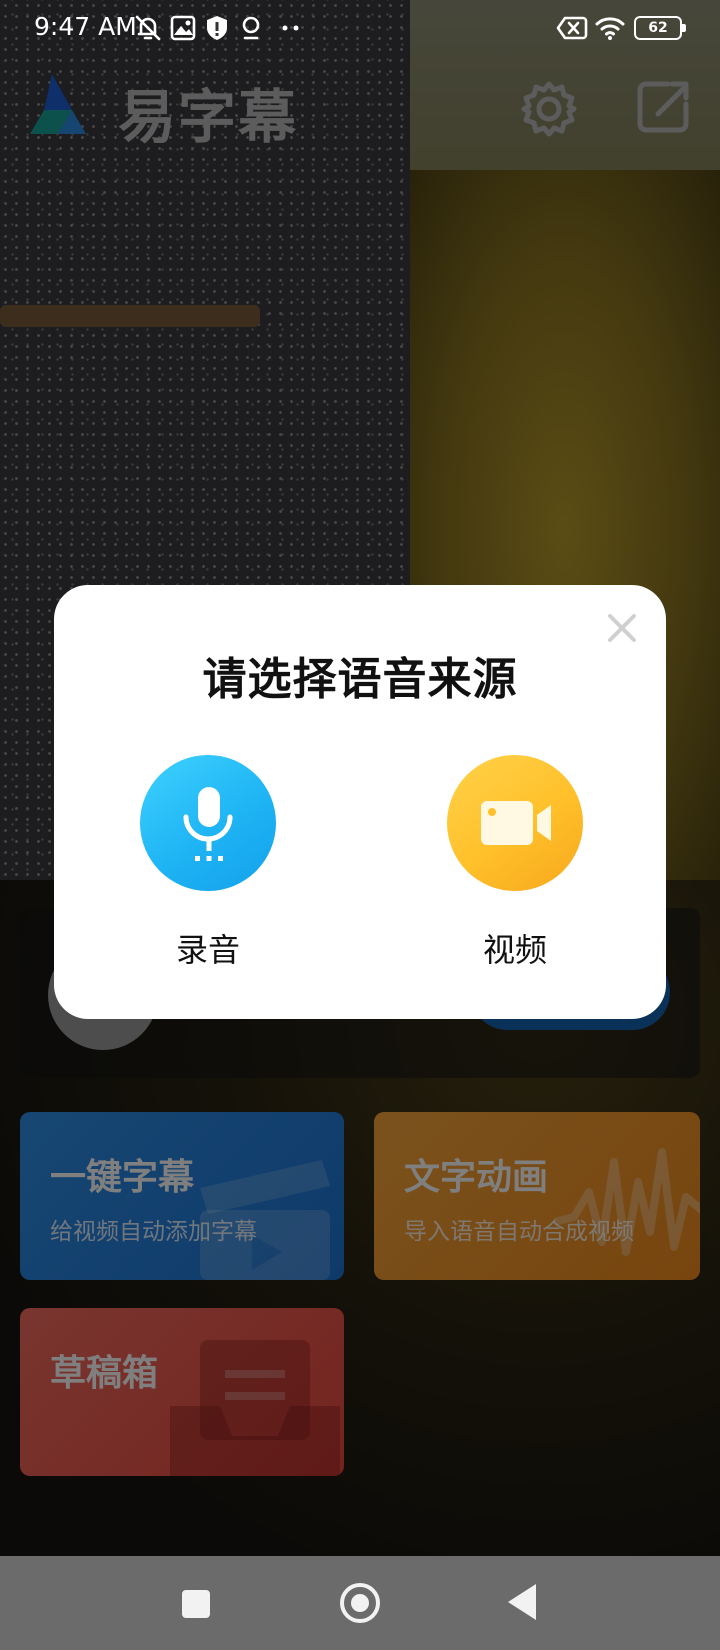 The width and height of the screenshot is (720, 1650). Describe the element at coordinates (148, 28) in the screenshot. I see `notifications-off-icon` at that location.